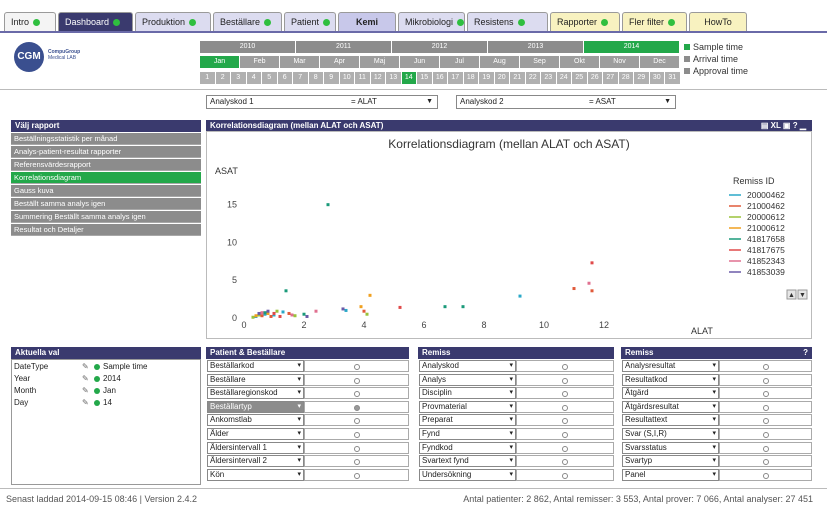  I want to click on field-dropdown: Svartyp, so click(670, 461).